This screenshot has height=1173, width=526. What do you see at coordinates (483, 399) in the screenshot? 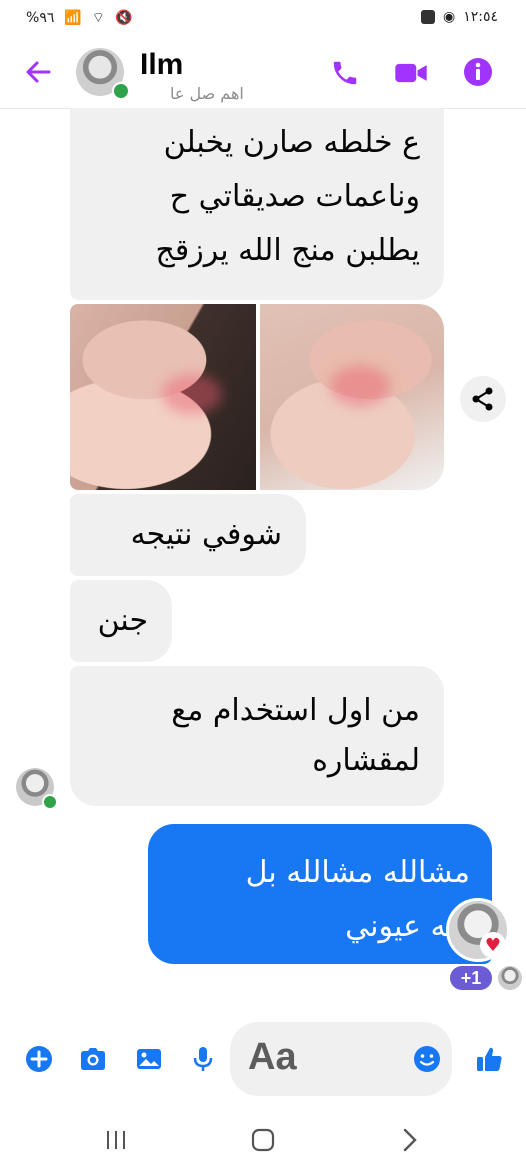
I see `share-icon` at bounding box center [483, 399].